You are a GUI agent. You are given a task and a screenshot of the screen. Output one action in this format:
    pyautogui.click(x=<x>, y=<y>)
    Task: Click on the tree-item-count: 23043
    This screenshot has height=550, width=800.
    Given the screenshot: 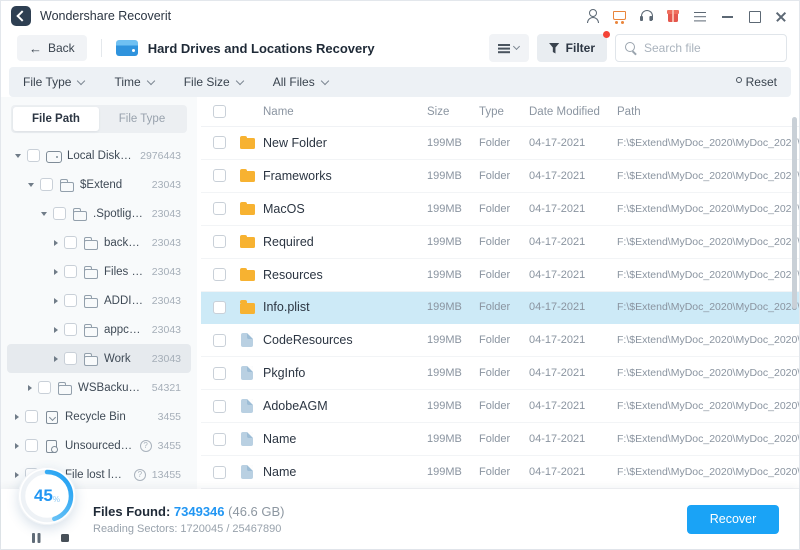 What is the action you would take?
    pyautogui.click(x=166, y=242)
    